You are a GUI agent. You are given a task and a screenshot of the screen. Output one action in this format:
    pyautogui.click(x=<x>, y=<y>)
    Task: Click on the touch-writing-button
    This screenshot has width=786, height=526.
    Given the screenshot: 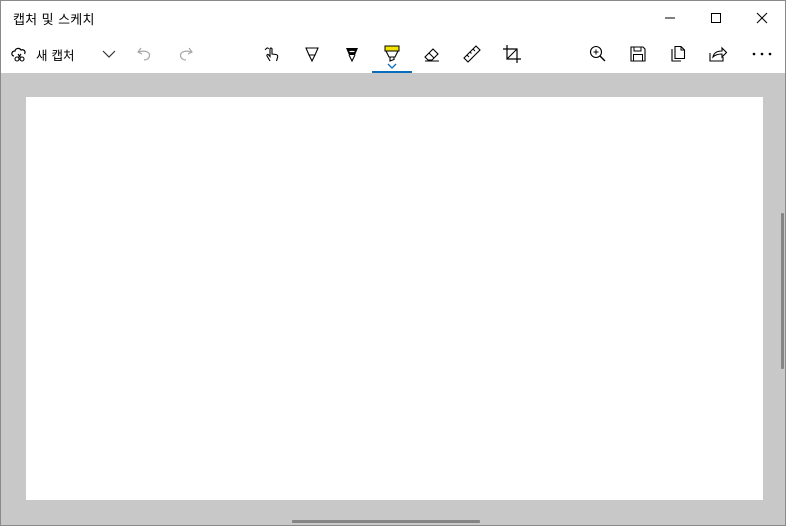 What is the action you would take?
    pyautogui.click(x=272, y=54)
    